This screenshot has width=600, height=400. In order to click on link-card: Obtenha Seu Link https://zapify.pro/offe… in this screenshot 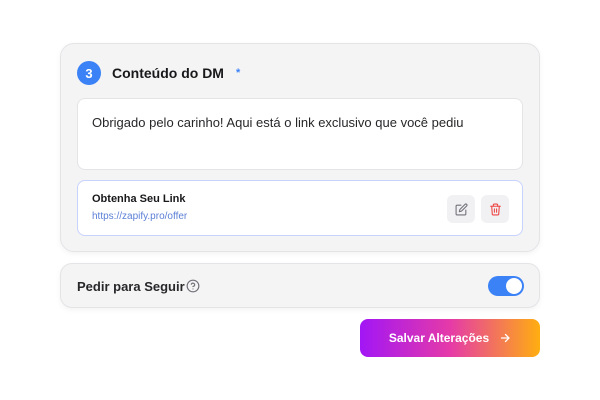, I will do `click(300, 208)`.